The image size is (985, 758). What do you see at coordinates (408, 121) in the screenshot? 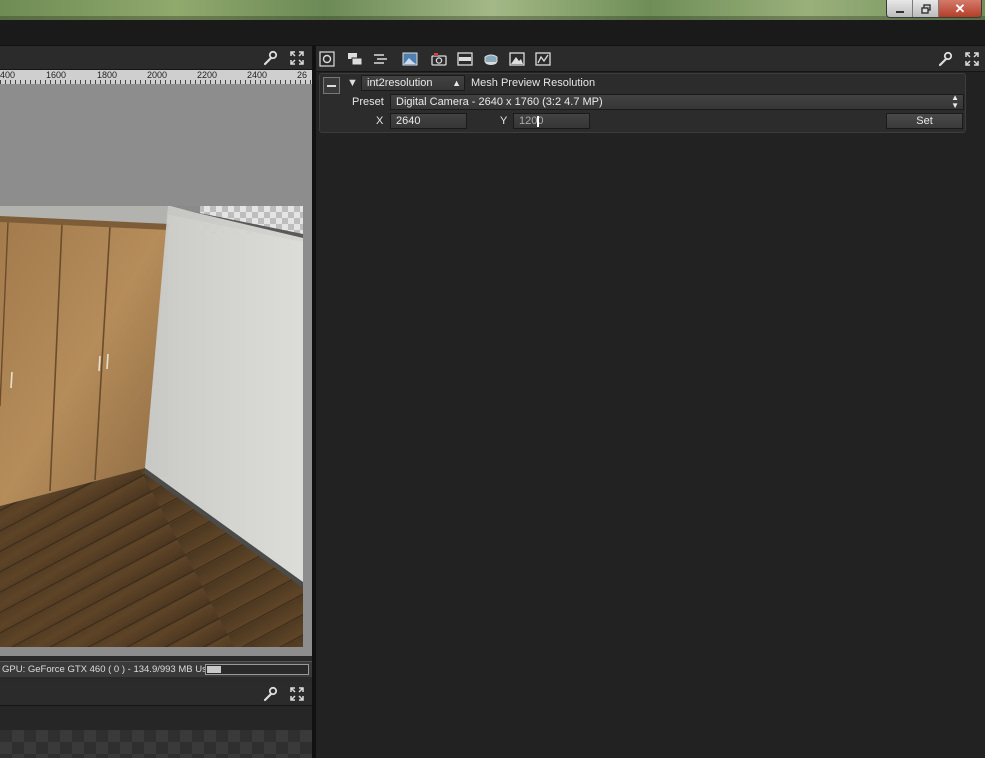
I see `x-value: 2640` at bounding box center [408, 121].